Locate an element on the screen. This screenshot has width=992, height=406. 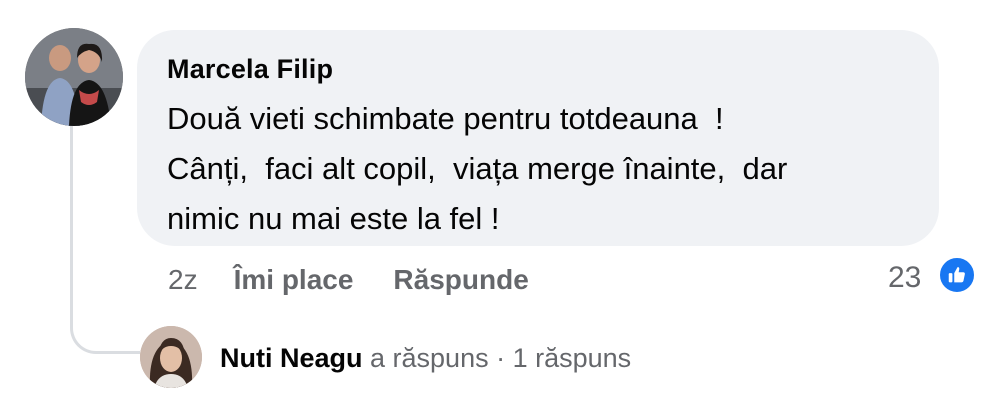
reply-button: Răspunde is located at coordinates (460, 280).